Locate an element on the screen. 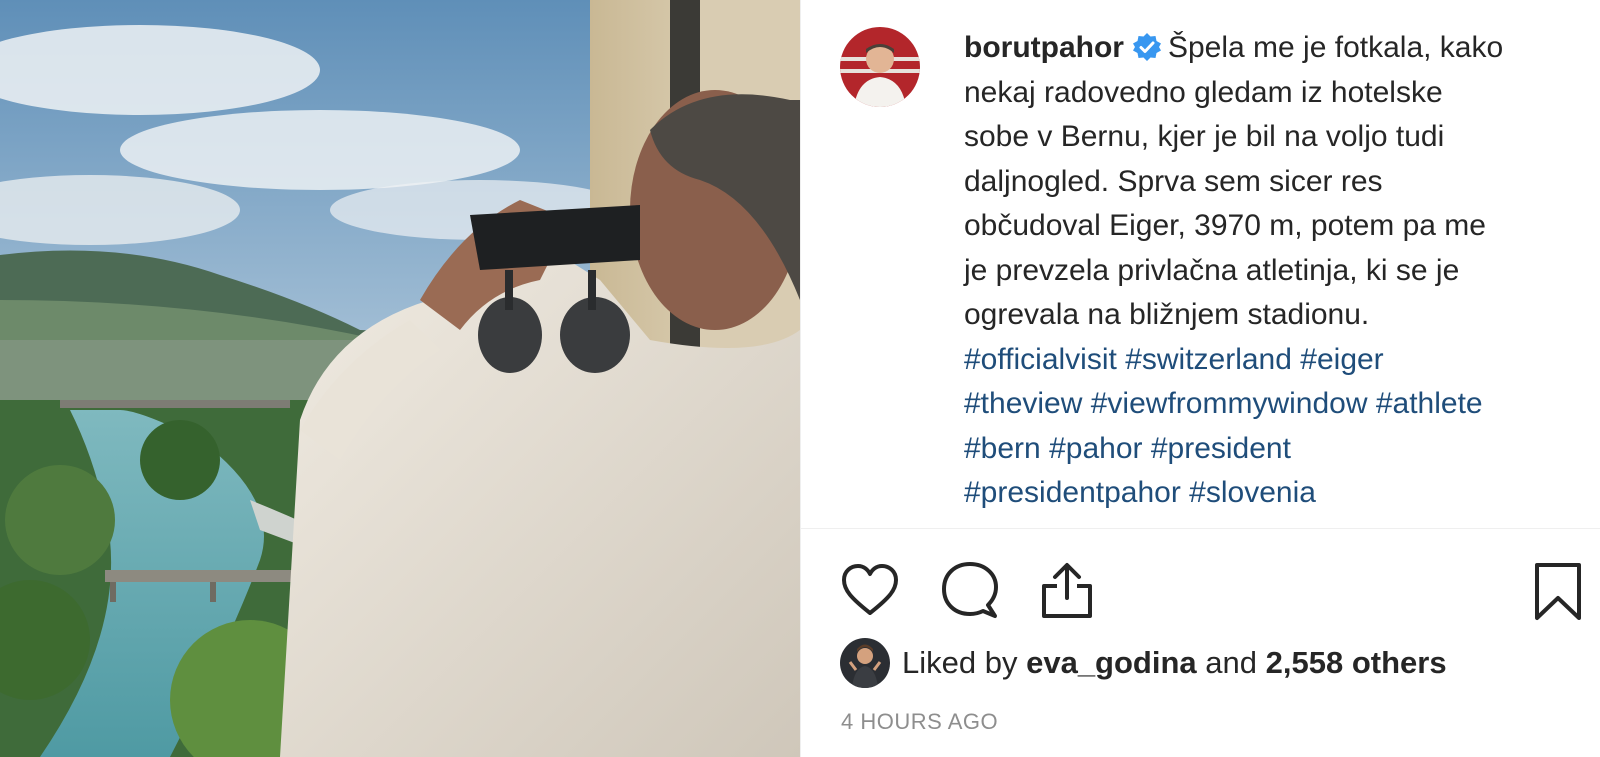 The image size is (1600, 757). caption-line: Špela me je fotkala, kako is located at coordinates (1335, 47).